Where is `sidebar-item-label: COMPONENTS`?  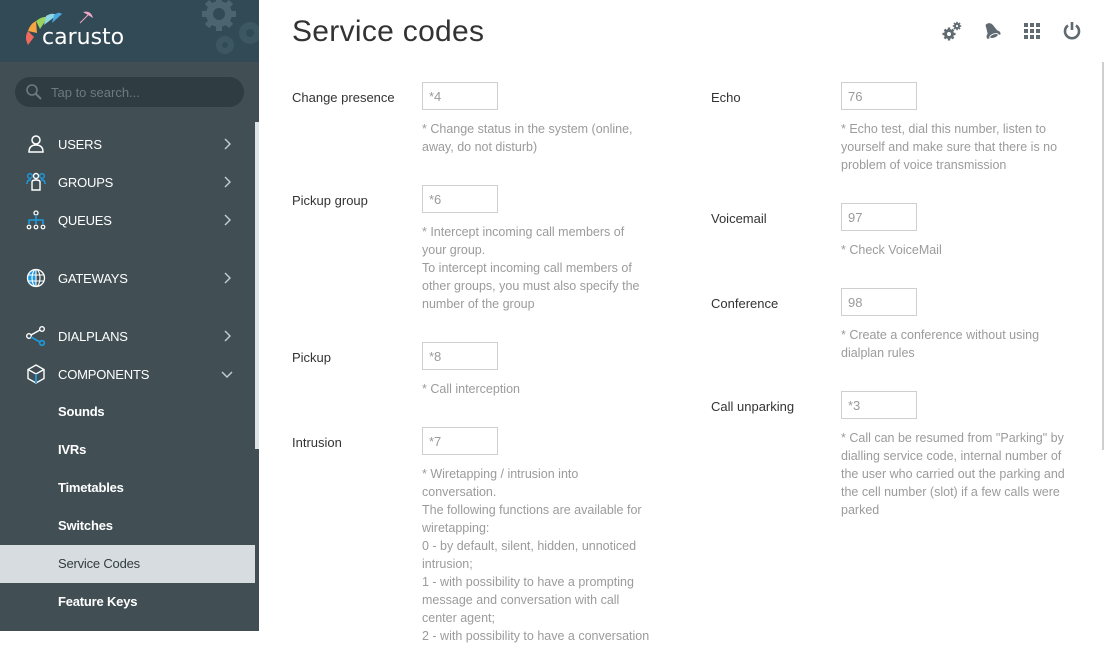 sidebar-item-label: COMPONENTS is located at coordinates (104, 374).